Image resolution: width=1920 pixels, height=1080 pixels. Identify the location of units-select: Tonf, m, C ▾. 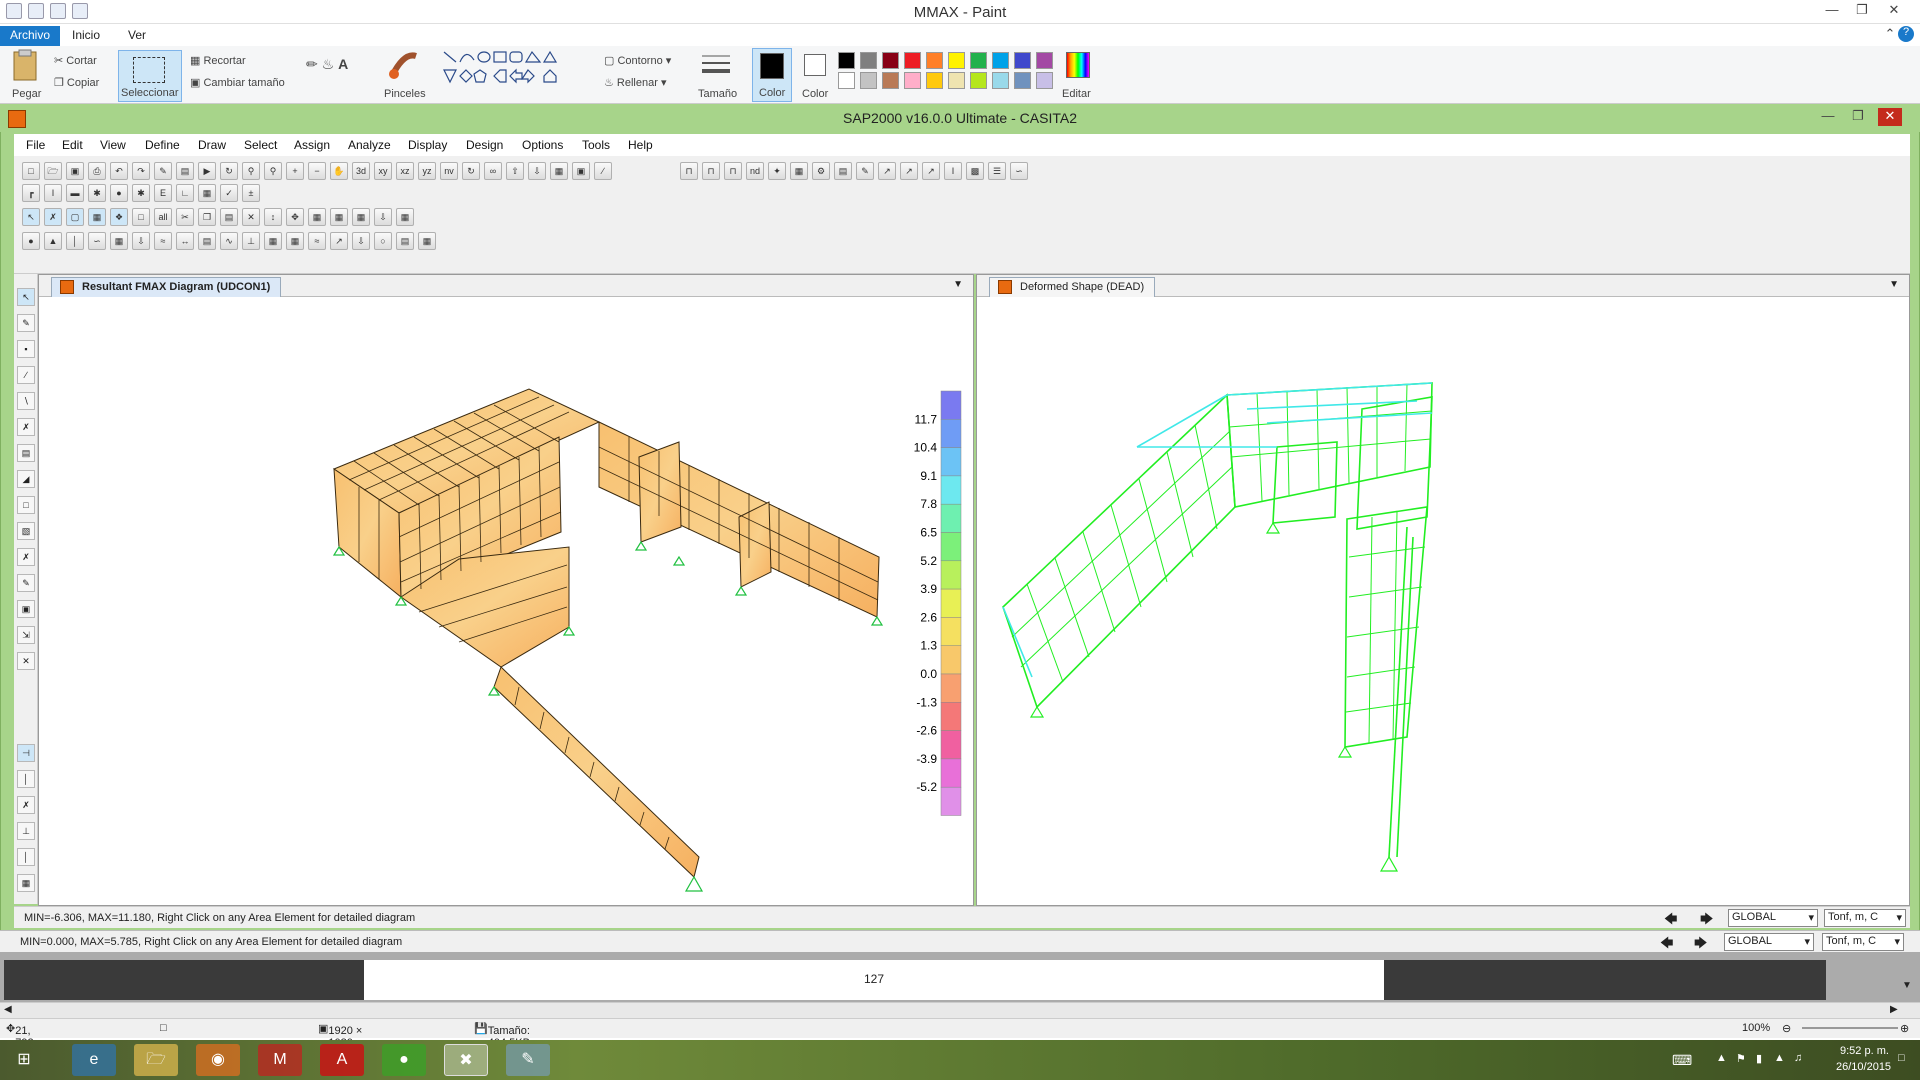
(1865, 918).